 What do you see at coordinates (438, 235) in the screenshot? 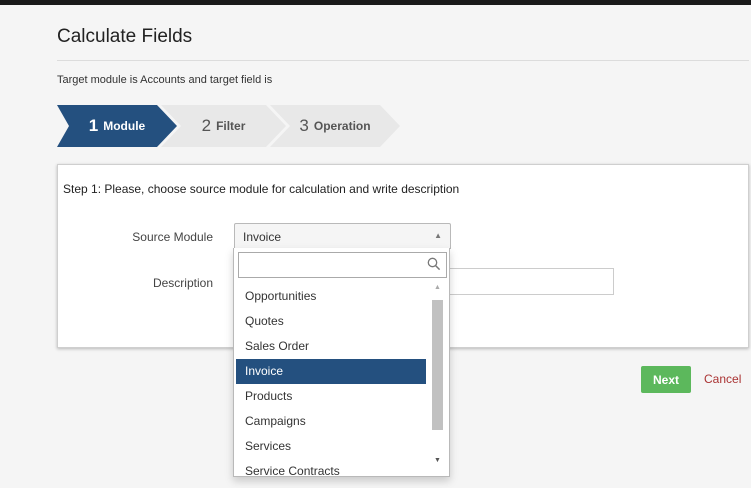
I see `caret-up-icon: ▲` at bounding box center [438, 235].